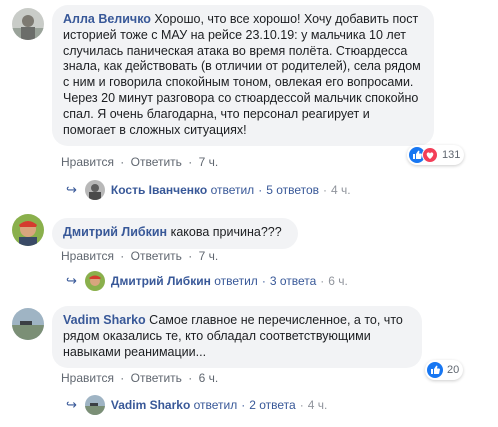 Image resolution: width=498 pixels, height=427 pixels. I want to click on comment-text: какова причина???, so click(226, 232).